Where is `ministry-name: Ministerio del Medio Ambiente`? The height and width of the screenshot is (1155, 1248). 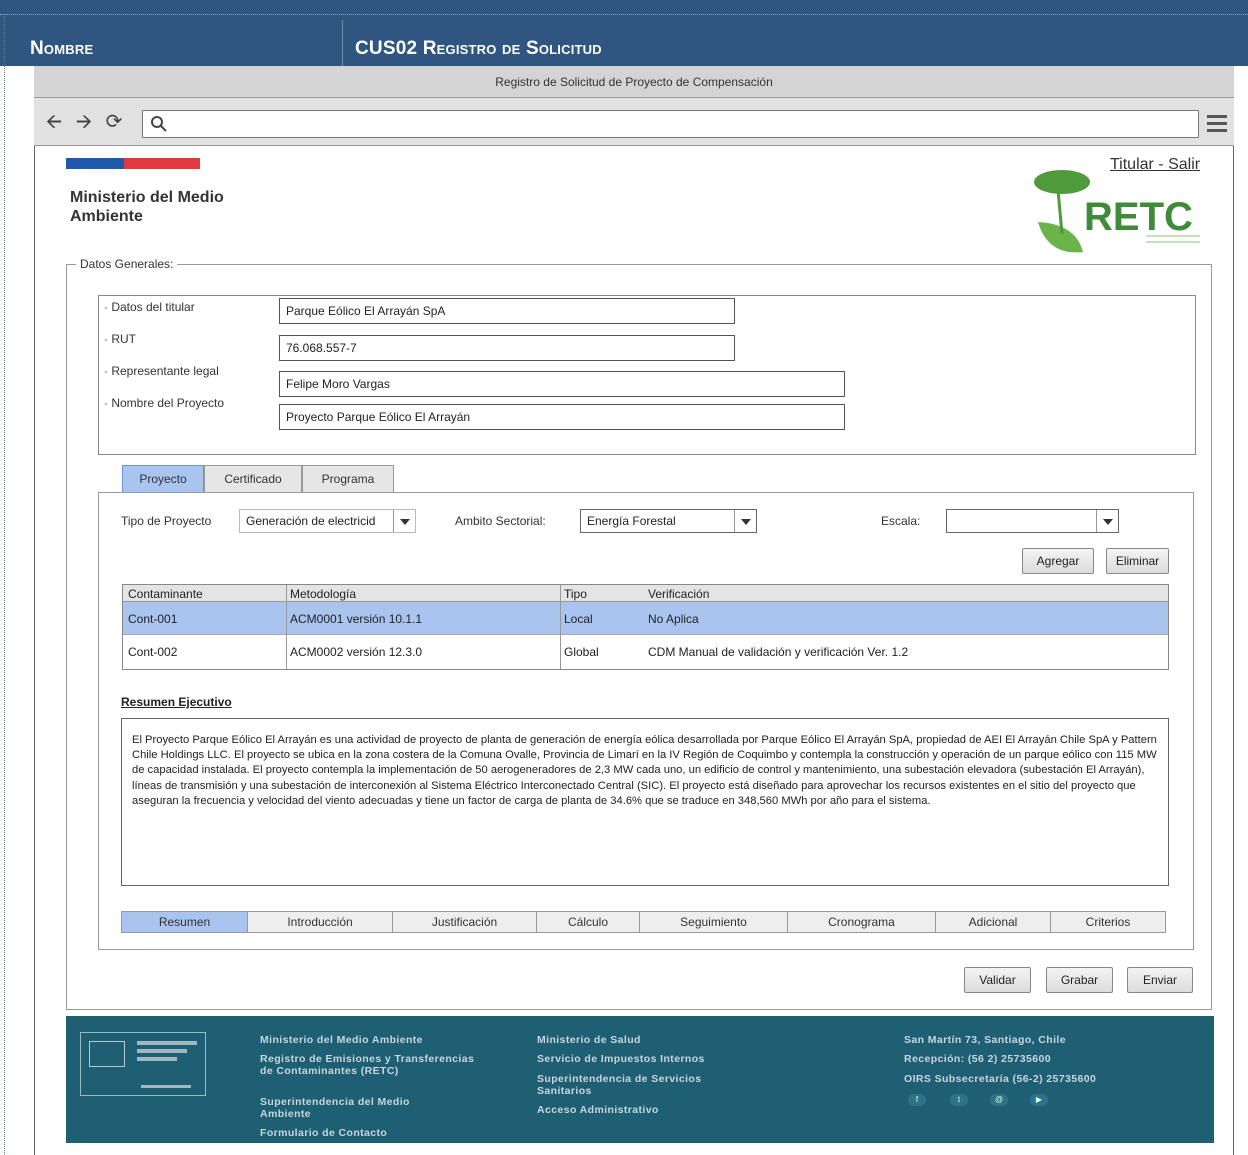
ministry-name: Ministerio del Medio Ambiente is located at coordinates (147, 207).